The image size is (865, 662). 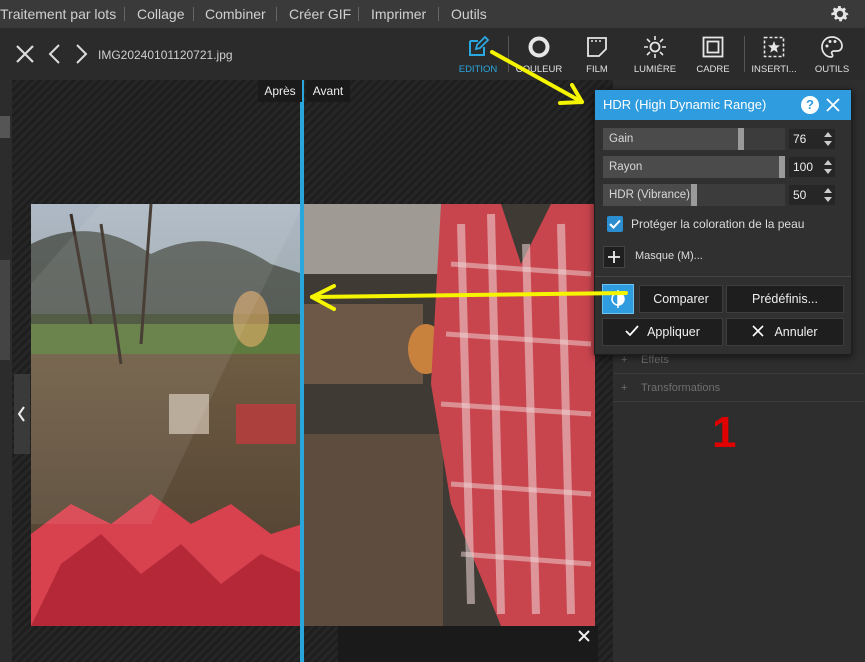 I want to click on dialog-header: HDR (High Dynamic Range) ?, so click(x=723, y=105).